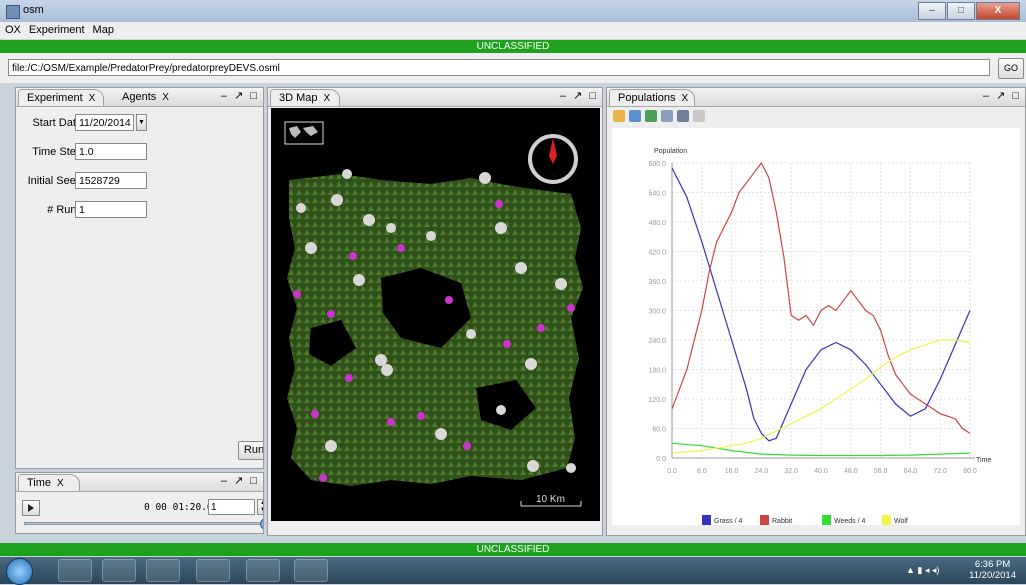 Image resolution: width=1026 pixels, height=585 pixels. What do you see at coordinates (998, 11) in the screenshot?
I see `close-button: X` at bounding box center [998, 11].